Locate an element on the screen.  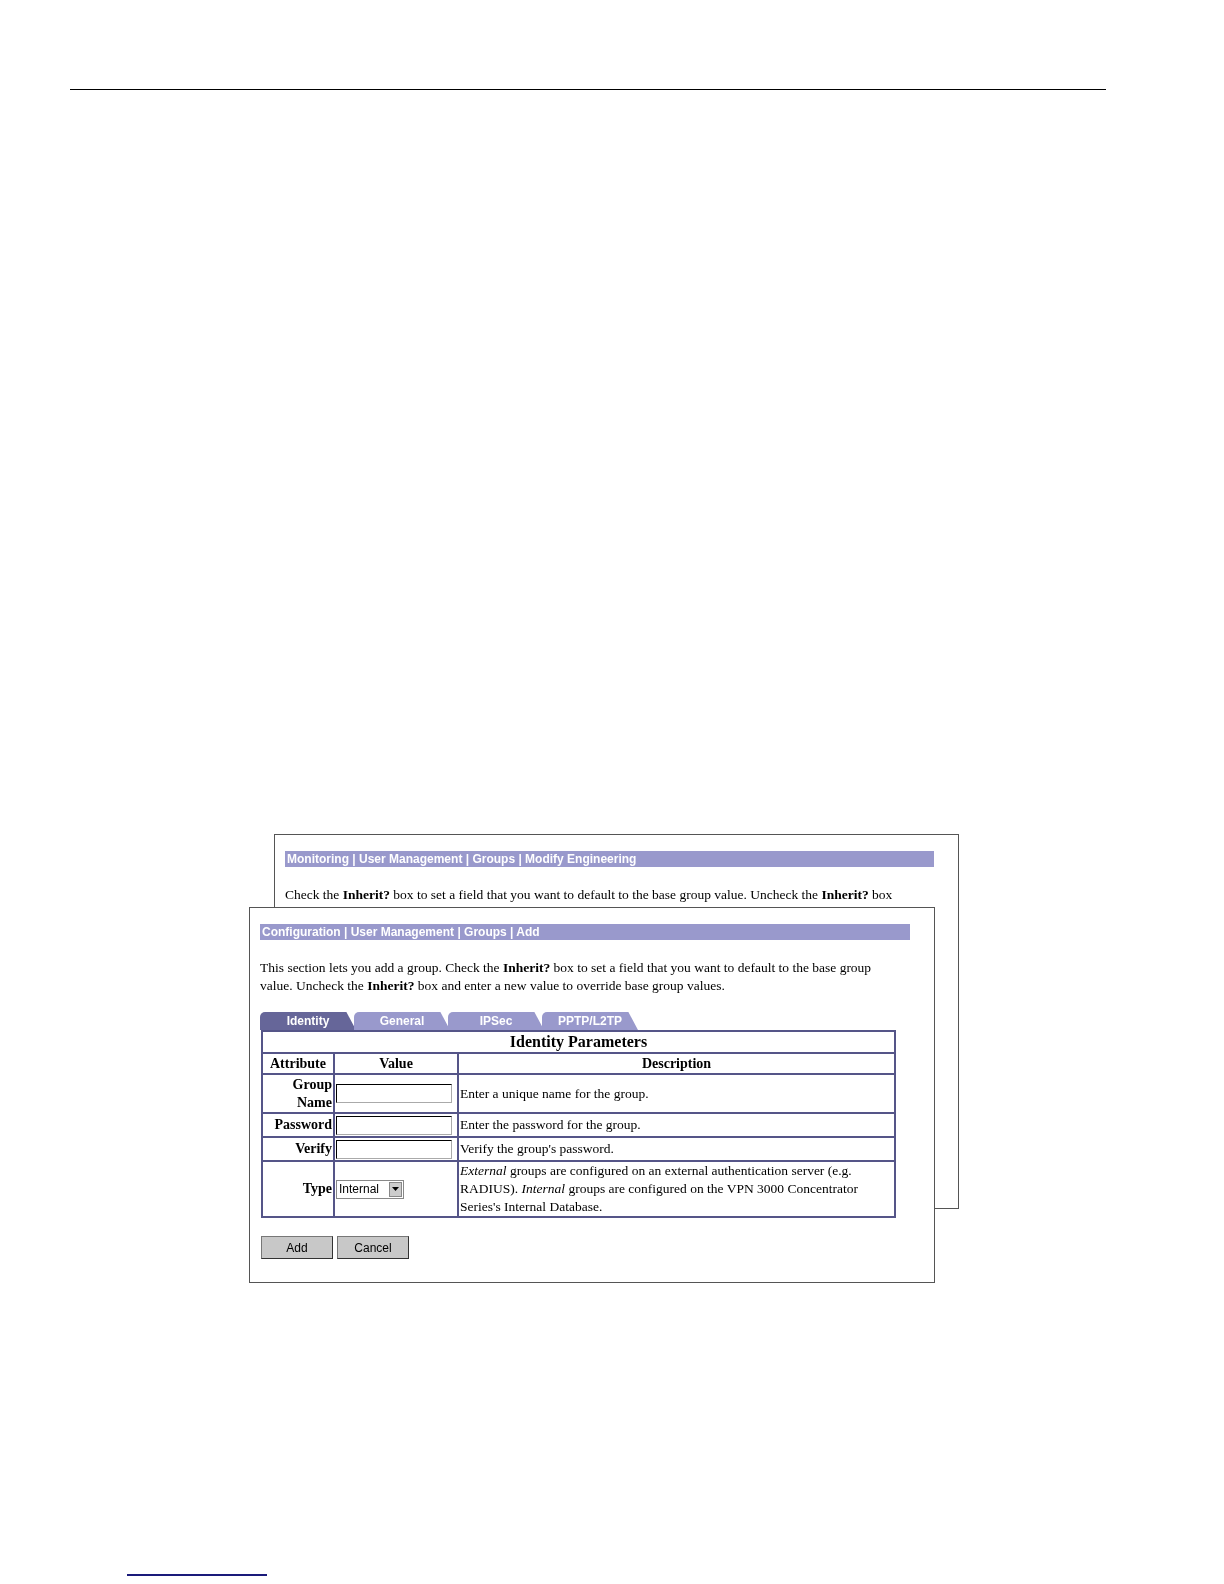
description-text: External groups are configured on an external authentication server (e.g. RADIUS). Internal groups are configured on the VPN 3000 Concentrator Series's Internal Database. is located at coordinates (676, 1189).